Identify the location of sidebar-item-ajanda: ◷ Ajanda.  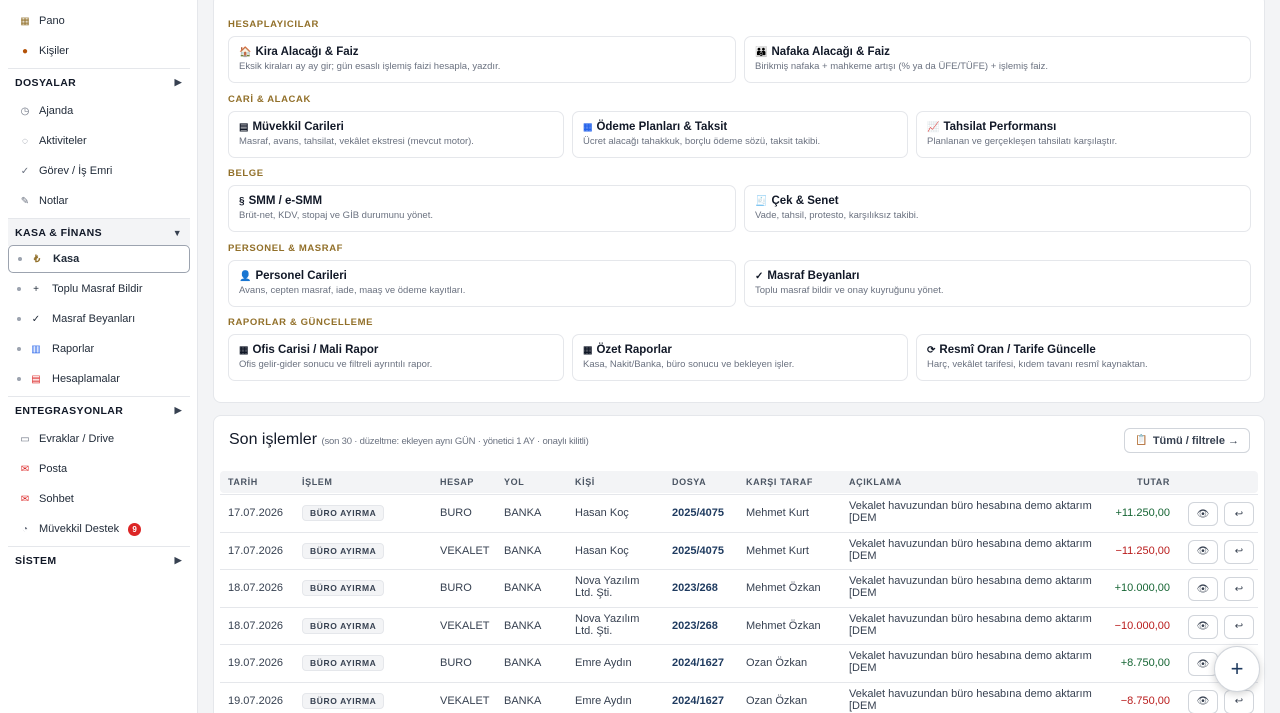
(99, 111).